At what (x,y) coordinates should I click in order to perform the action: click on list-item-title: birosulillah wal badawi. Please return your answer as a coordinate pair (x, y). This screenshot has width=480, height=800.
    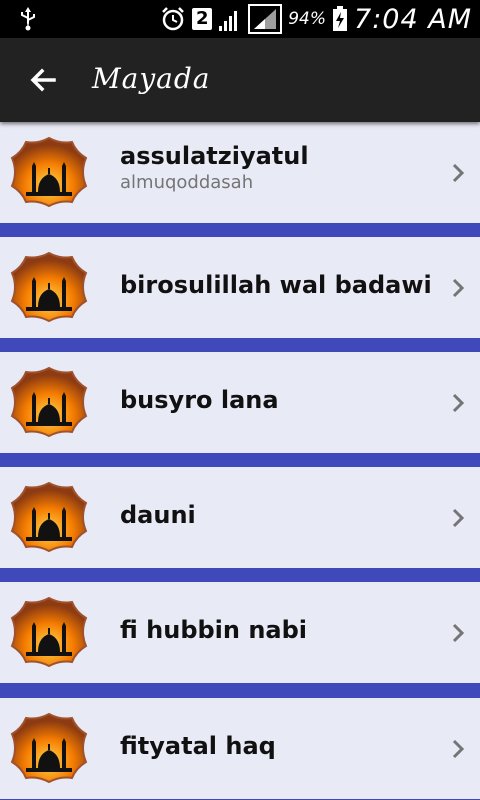
    Looking at the image, I should click on (276, 285).